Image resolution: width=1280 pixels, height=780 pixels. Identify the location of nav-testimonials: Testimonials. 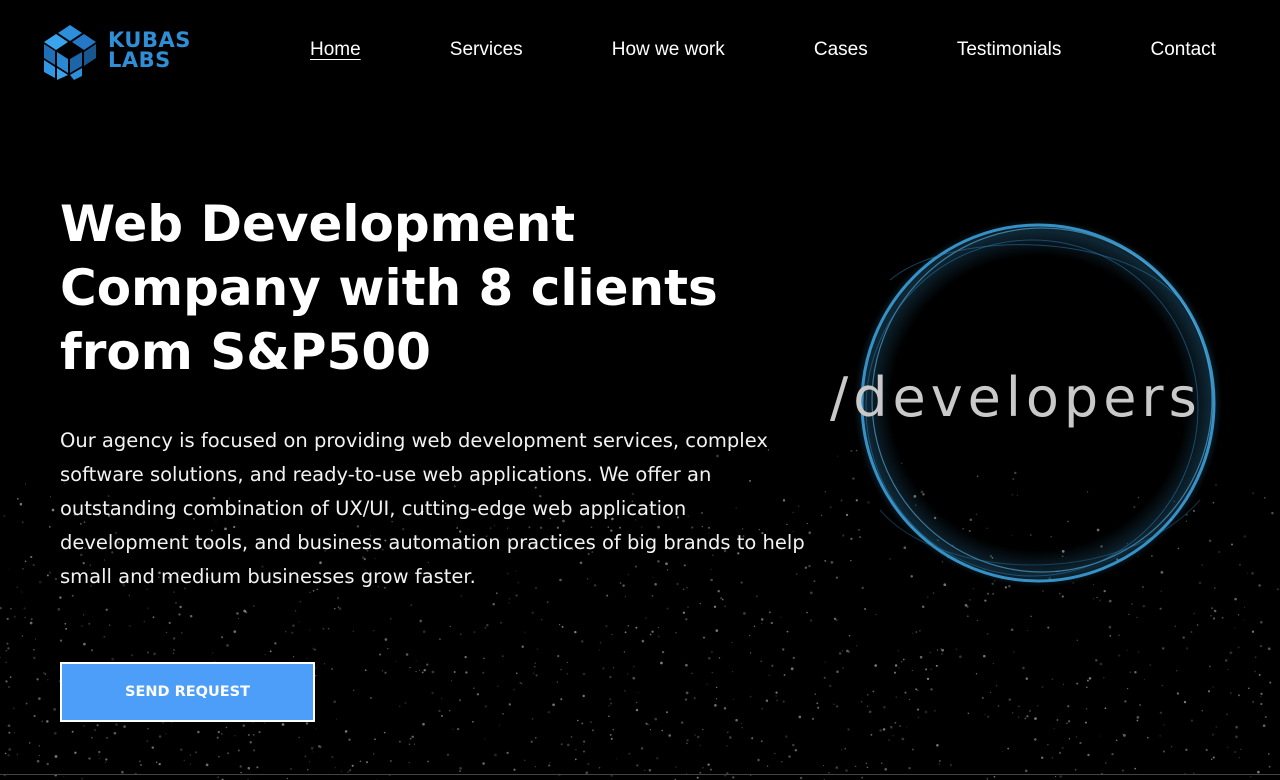
(1009, 50).